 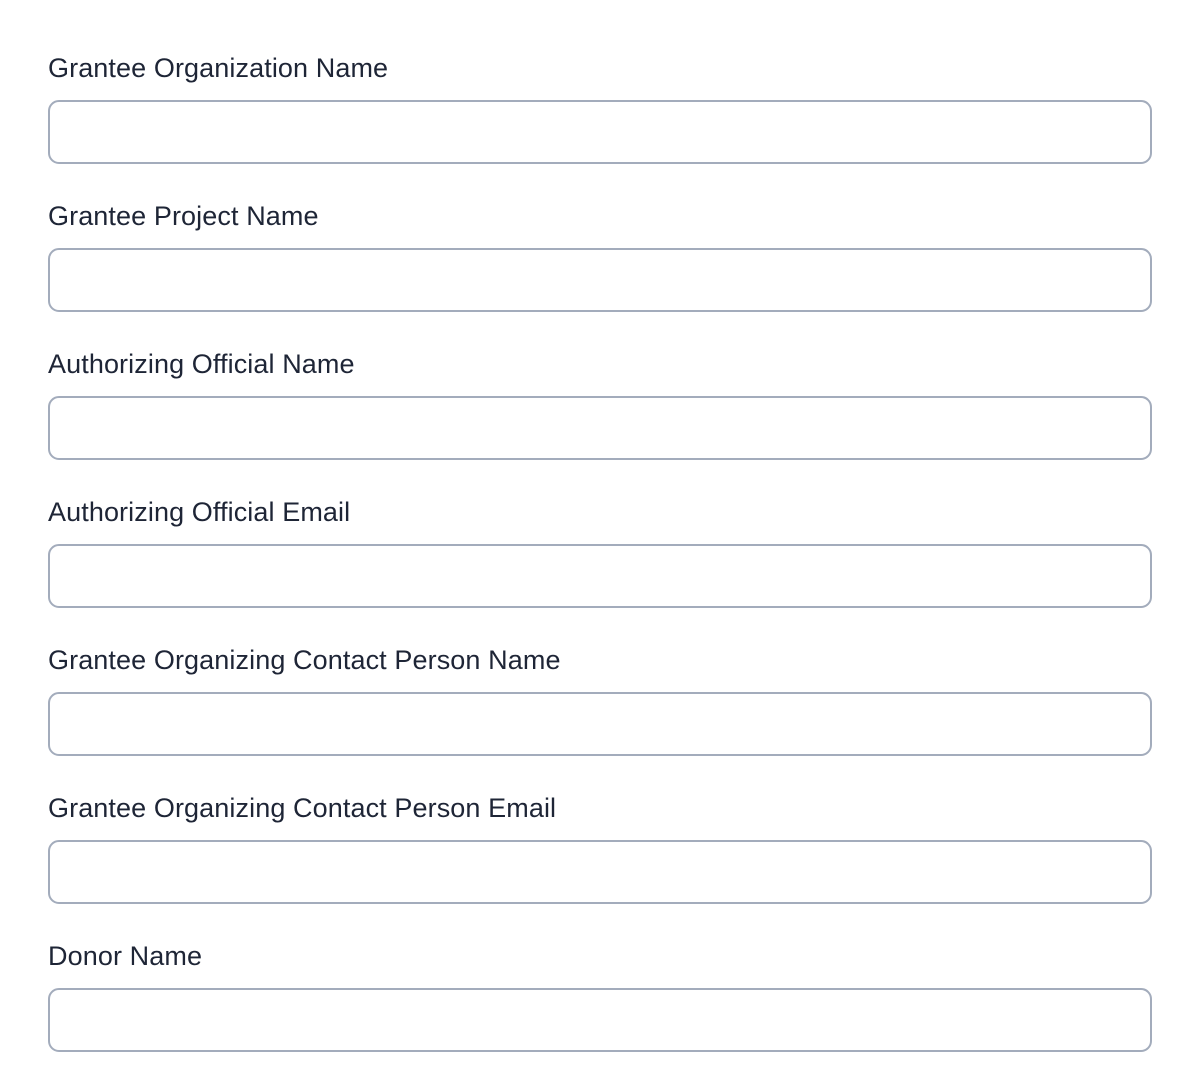 What do you see at coordinates (600, 132) in the screenshot?
I see `grantee-organization-name-input` at bounding box center [600, 132].